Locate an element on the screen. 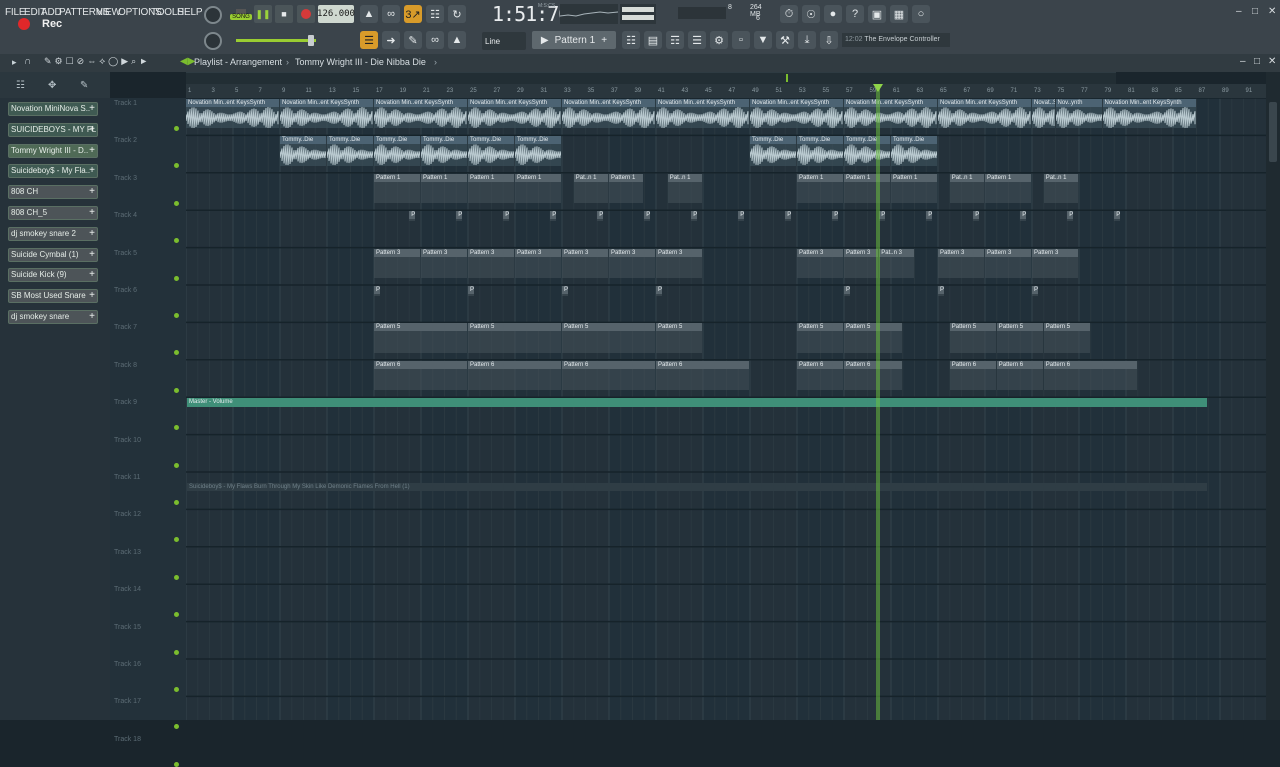  channel-item: Suicide Cymbal (1) + is located at coordinates (53, 254).